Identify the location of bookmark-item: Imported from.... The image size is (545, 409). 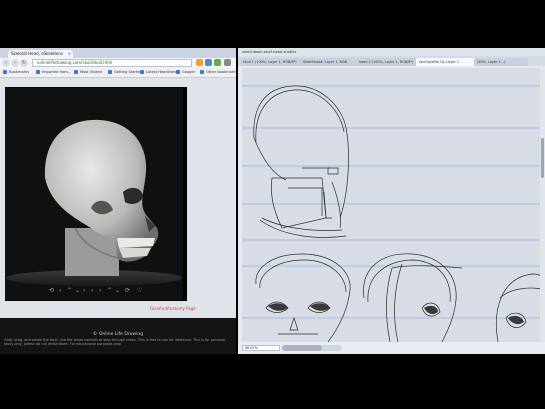
(53, 72).